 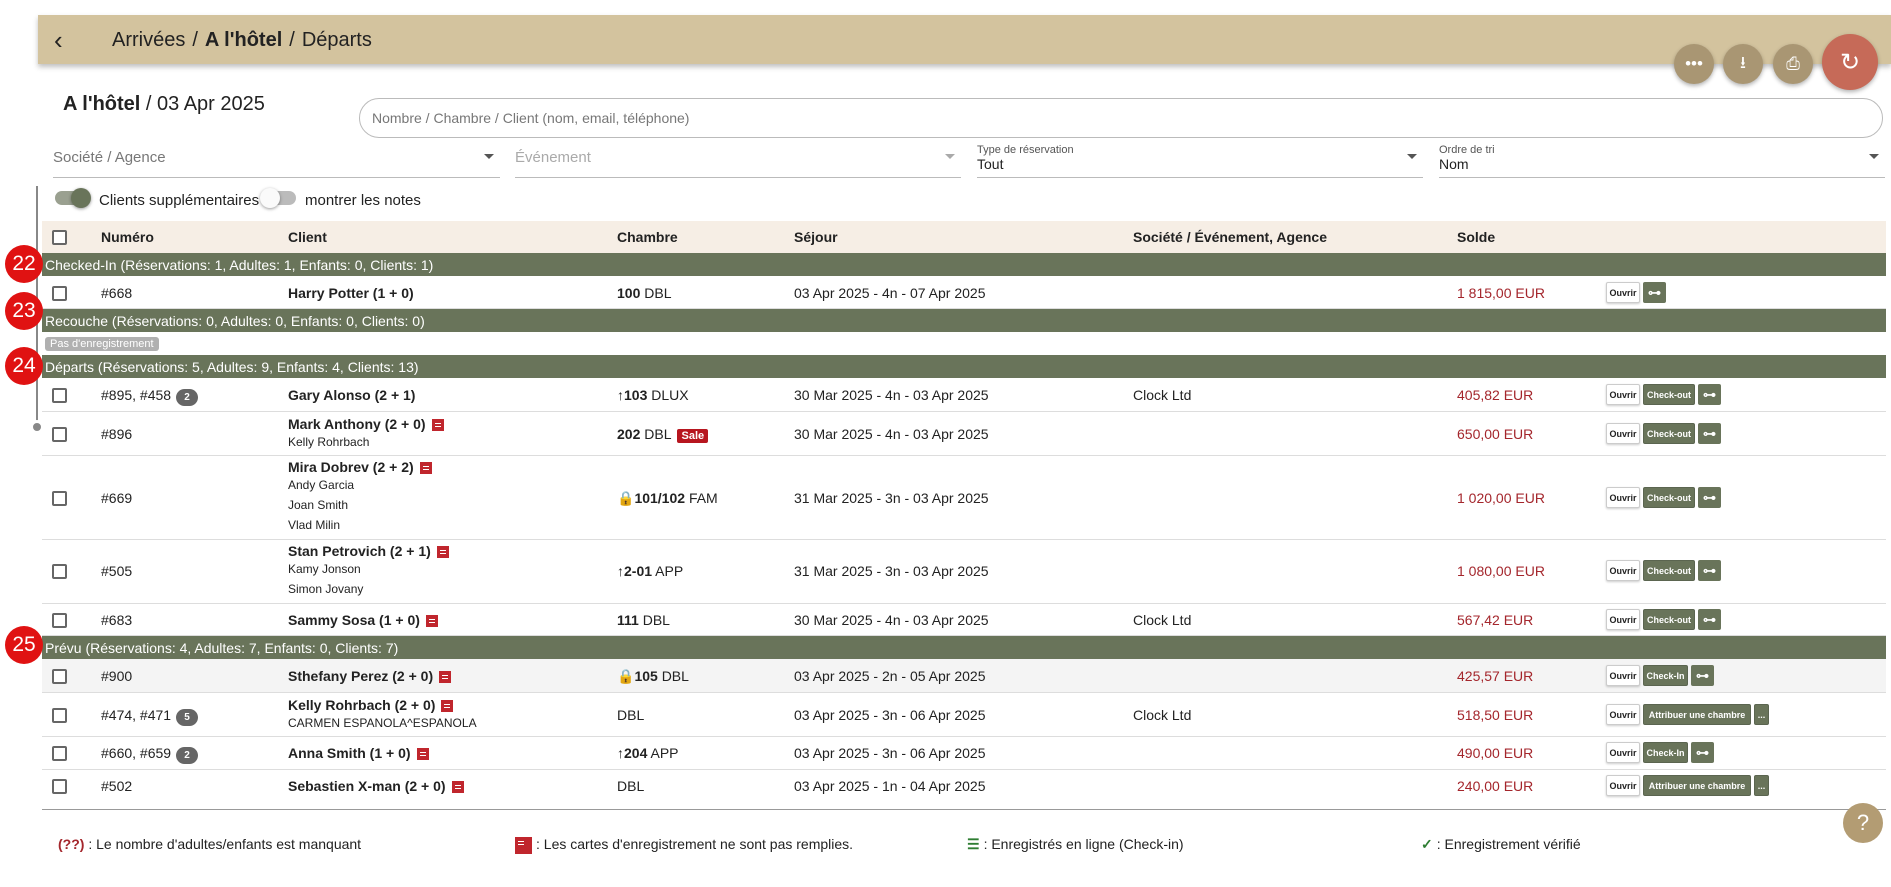 I want to click on col-client: Client, so click(x=307, y=237).